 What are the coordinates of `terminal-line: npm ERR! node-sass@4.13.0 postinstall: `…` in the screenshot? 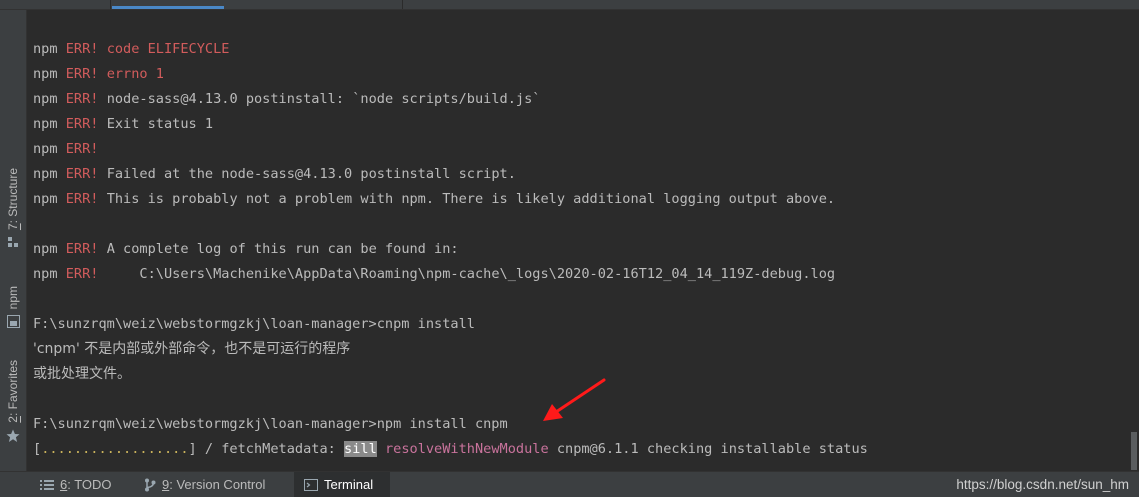 It's located at (287, 99).